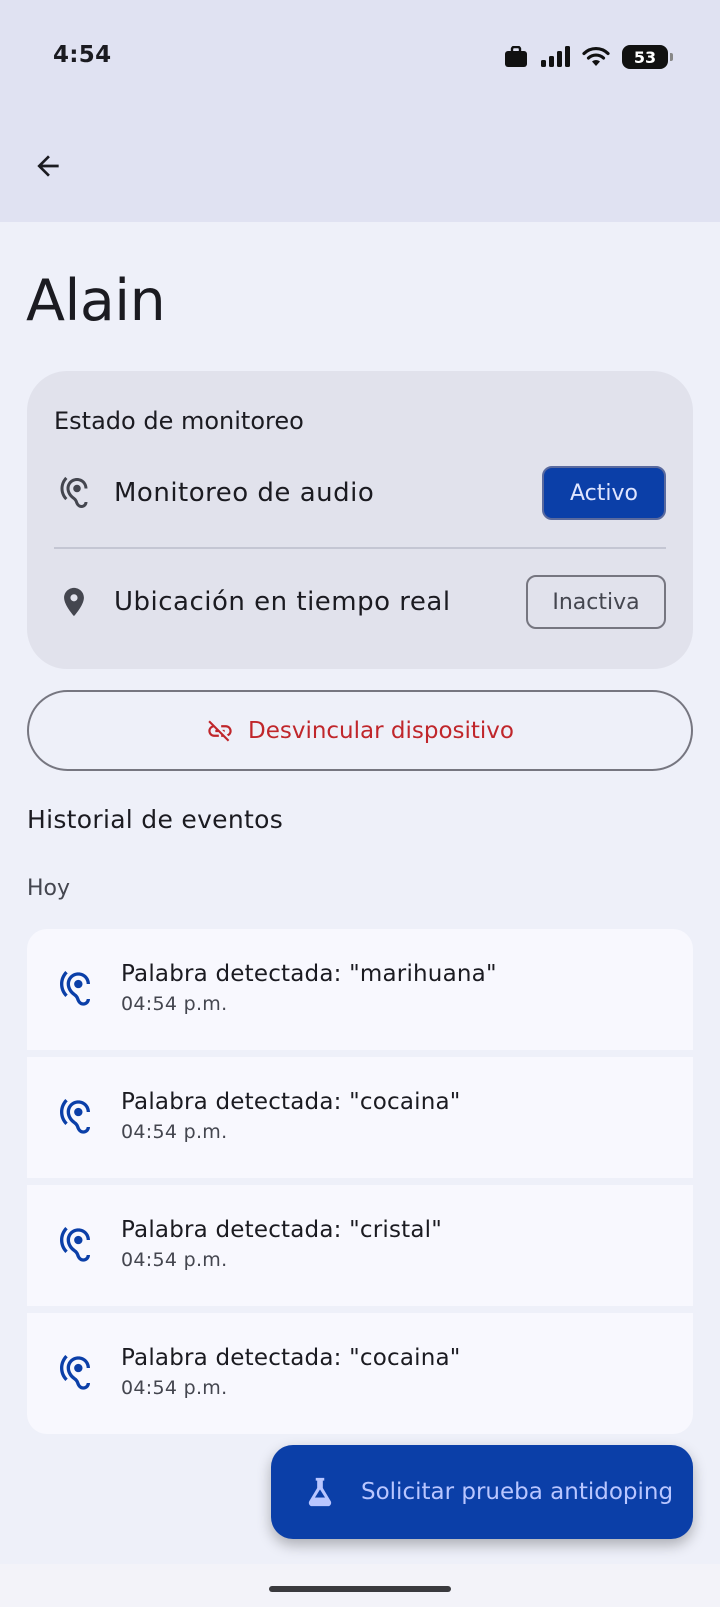 This screenshot has width=720, height=1607. Describe the element at coordinates (244, 493) in the screenshot. I see `audio-monitoring-label: Monitoreo de audio` at that location.